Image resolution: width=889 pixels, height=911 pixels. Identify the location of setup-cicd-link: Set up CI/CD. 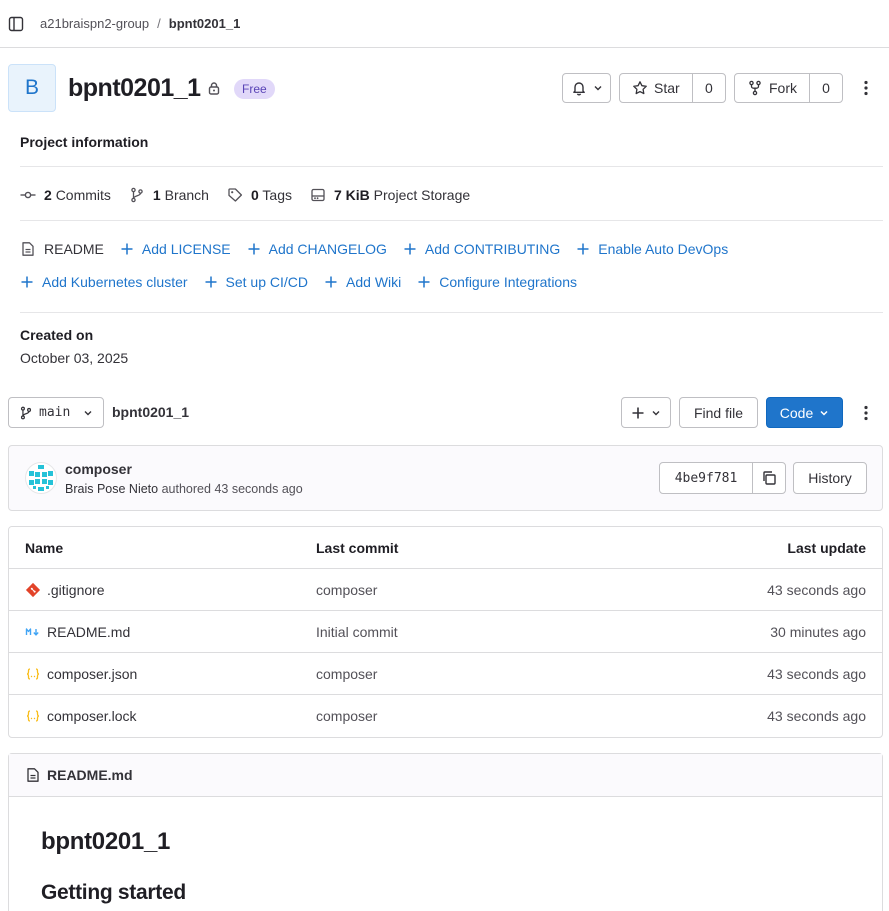
(256, 282).